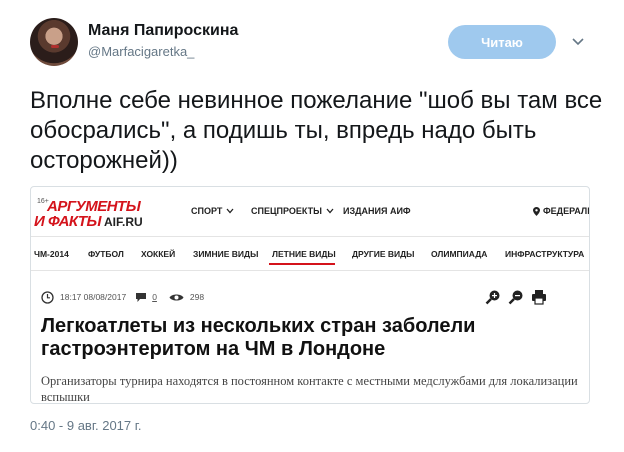 This screenshot has height=452, width=624. I want to click on zoom-out-icon, so click(516, 297).